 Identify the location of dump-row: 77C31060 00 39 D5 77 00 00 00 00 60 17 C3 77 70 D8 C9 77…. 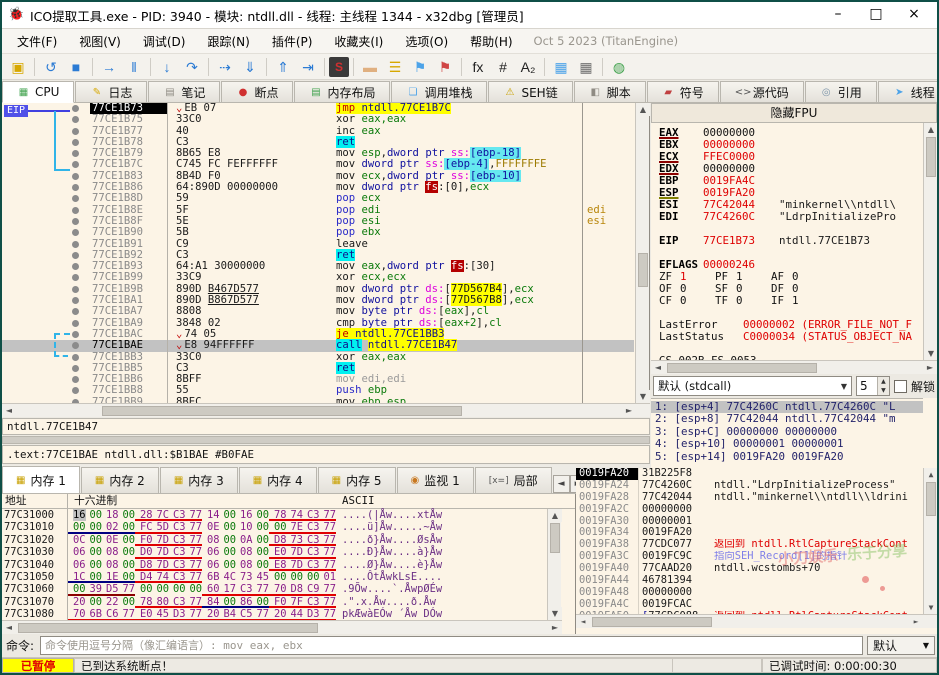
(288, 589).